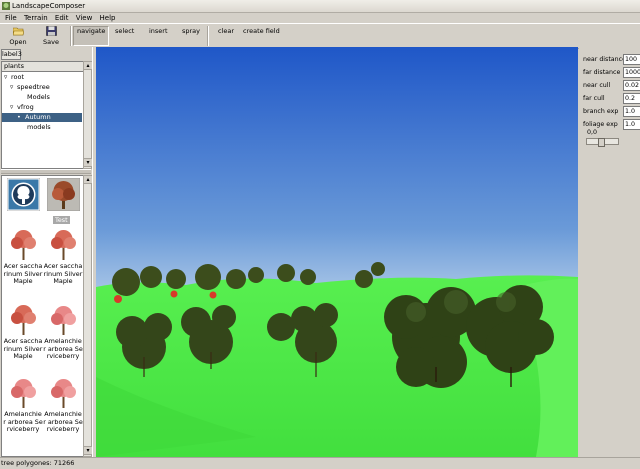 The width and height of the screenshot is (640, 469). Describe the element at coordinates (18, 42) in the screenshot. I see `open-label: Open` at that location.